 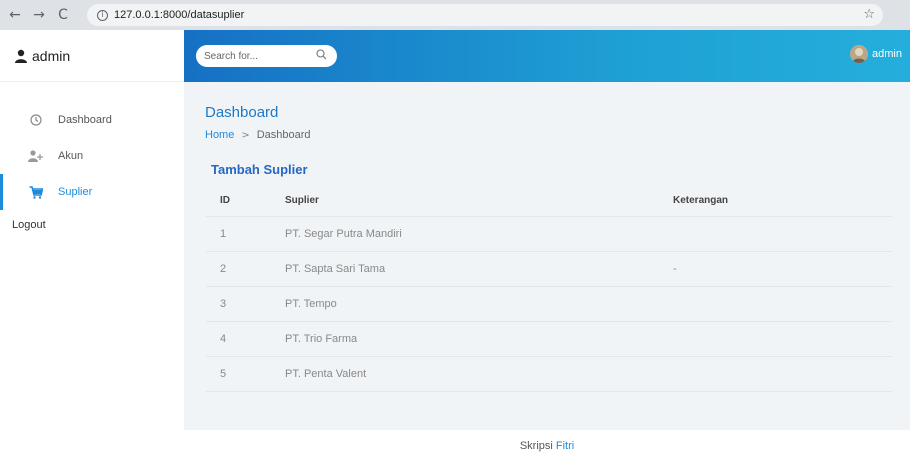 What do you see at coordinates (223, 339) in the screenshot?
I see `cell-id: 4` at bounding box center [223, 339].